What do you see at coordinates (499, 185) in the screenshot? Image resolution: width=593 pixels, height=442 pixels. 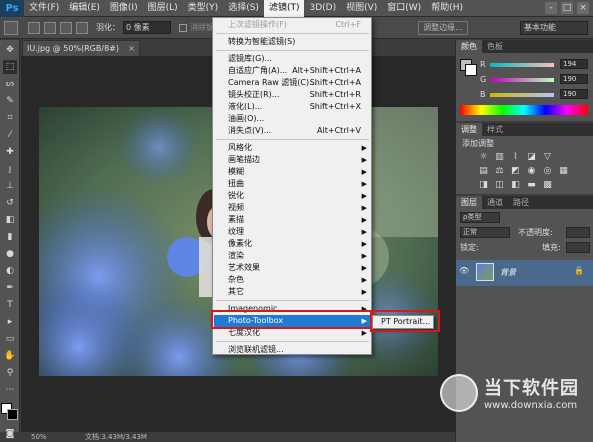 I see `posterize-icon: ◫` at bounding box center [499, 185].